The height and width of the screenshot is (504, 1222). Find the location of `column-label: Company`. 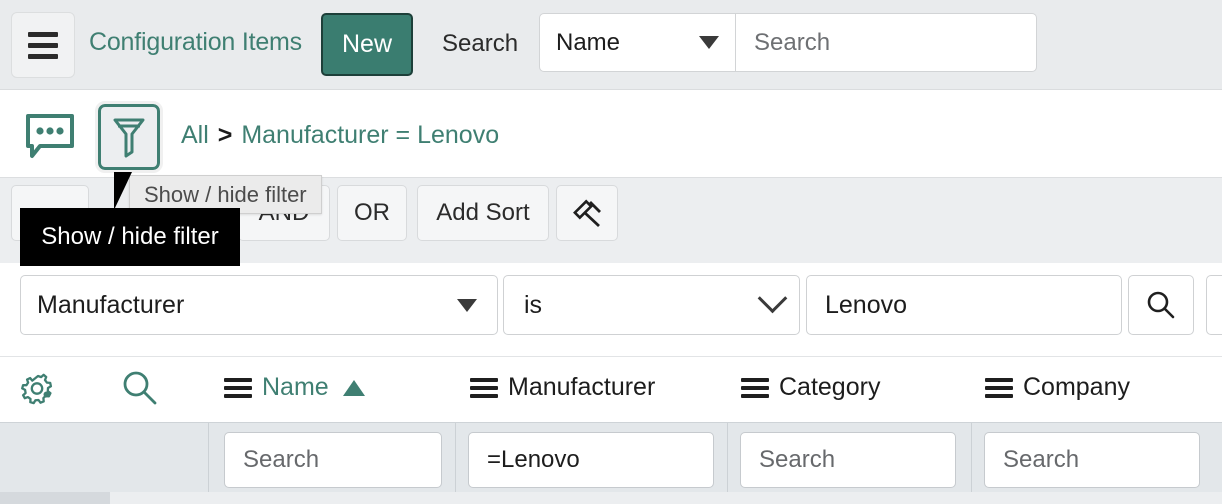

column-label: Company is located at coordinates (1076, 387).